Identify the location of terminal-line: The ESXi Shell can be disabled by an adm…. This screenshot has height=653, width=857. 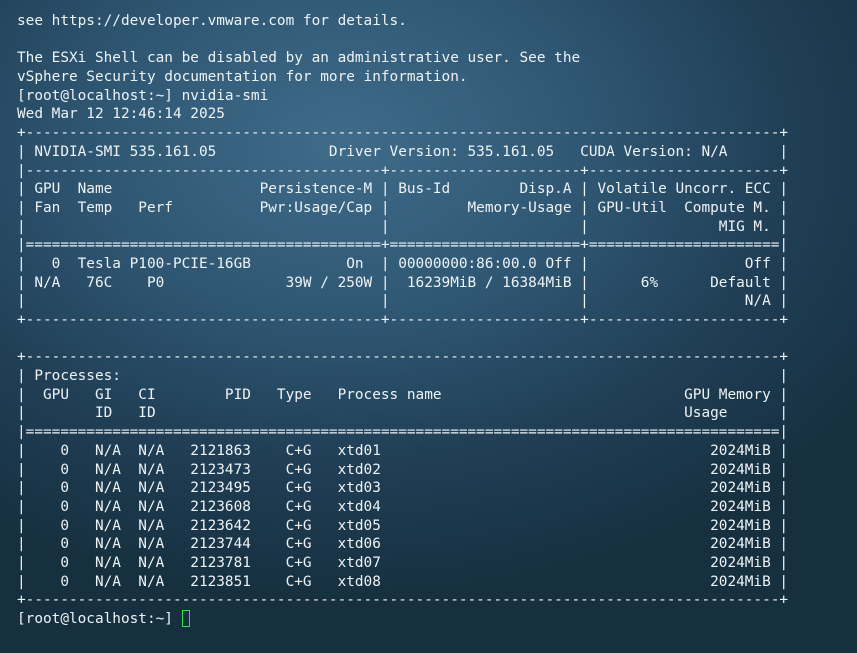
(299, 58).